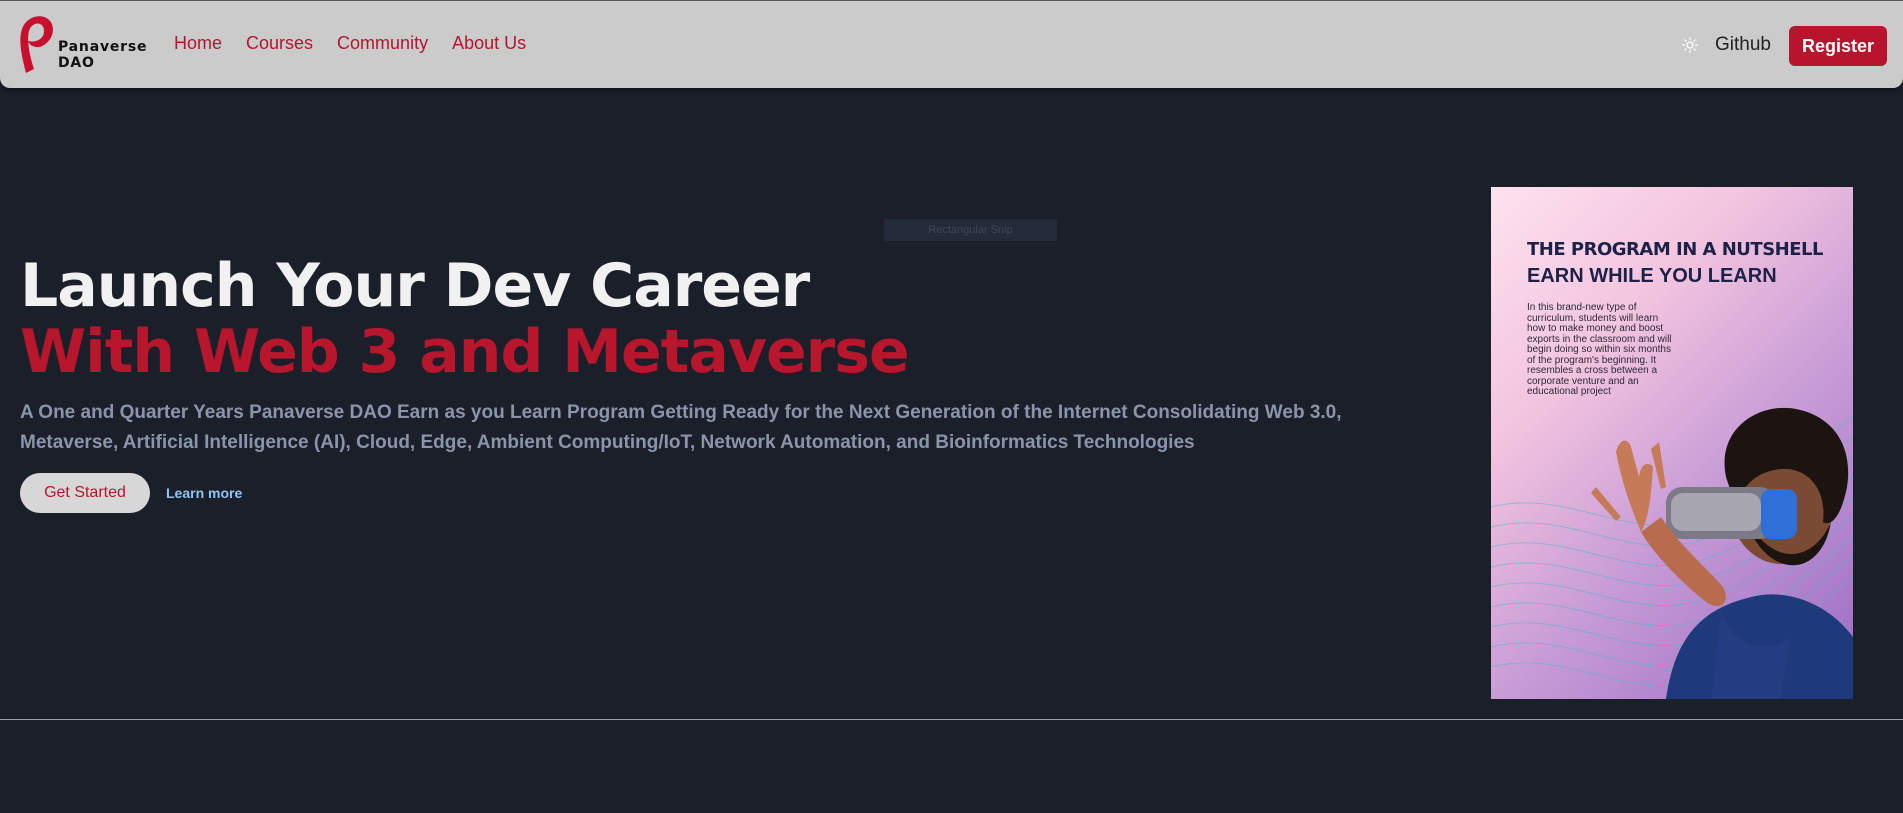  Describe the element at coordinates (198, 43) in the screenshot. I see `nav-link-home: Home` at that location.